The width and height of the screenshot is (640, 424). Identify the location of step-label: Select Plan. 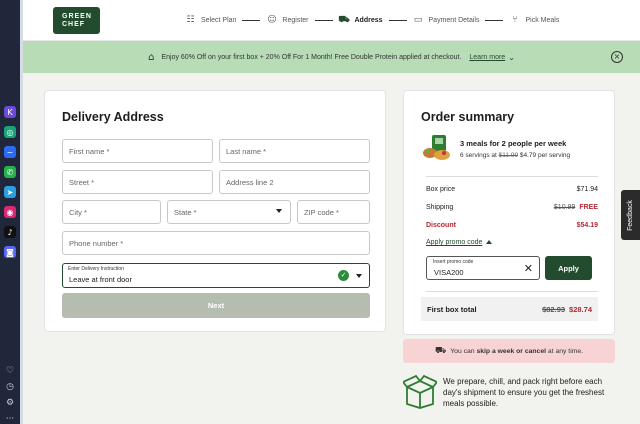
(219, 20).